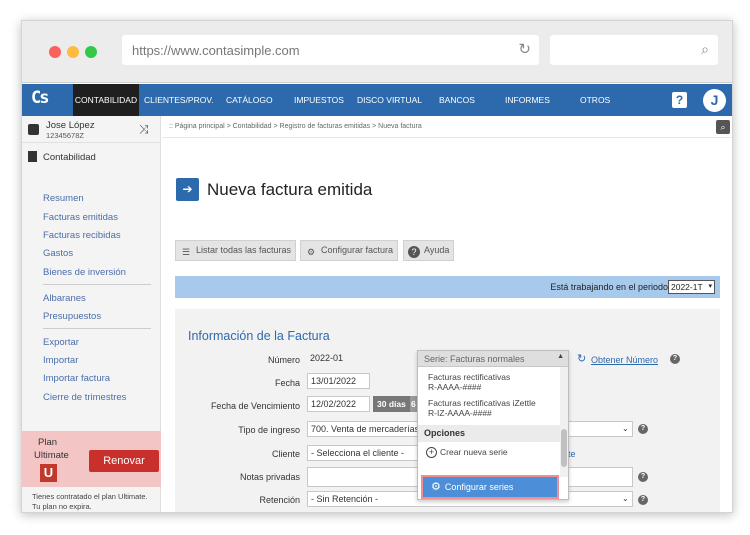 The width and height of the screenshot is (750, 535). Describe the element at coordinates (144, 129) in the screenshot. I see `switch-company-icon: ⤨` at that location.